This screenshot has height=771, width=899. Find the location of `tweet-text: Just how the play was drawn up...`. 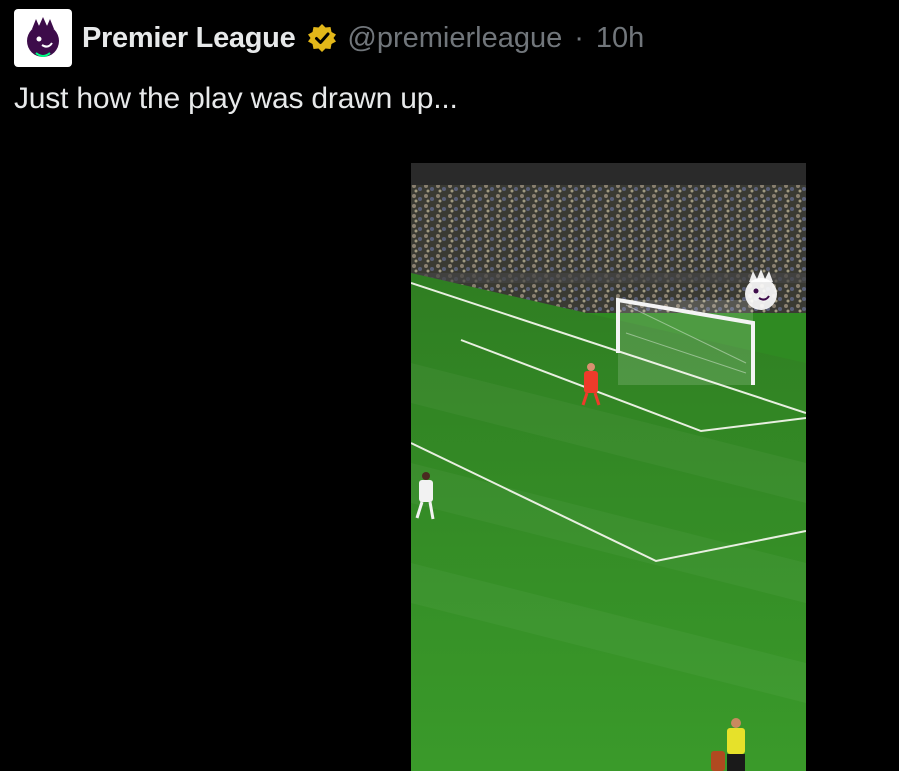

tweet-text: Just how the play was drawn up... is located at coordinates (236, 98).